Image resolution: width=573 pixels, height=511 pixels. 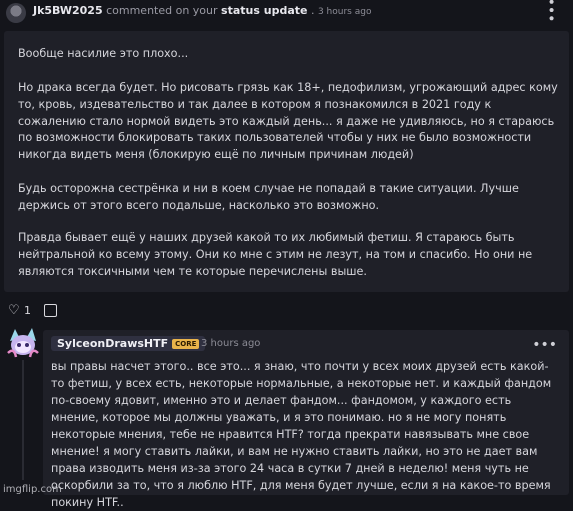 What do you see at coordinates (186, 344) in the screenshot?
I see `core-badge: CORE` at bounding box center [186, 344].